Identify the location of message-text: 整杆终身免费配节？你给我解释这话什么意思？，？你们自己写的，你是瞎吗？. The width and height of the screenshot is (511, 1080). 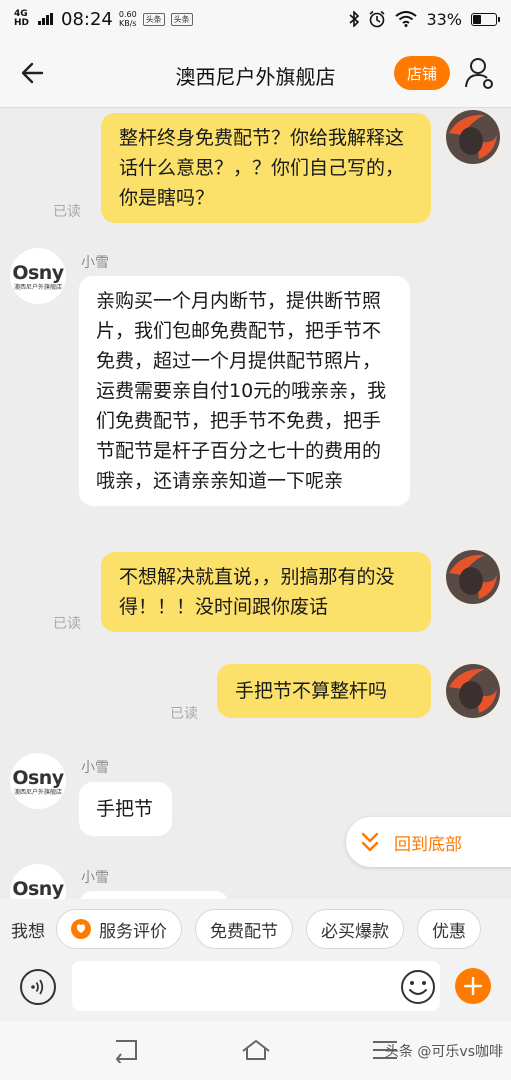
(262, 168).